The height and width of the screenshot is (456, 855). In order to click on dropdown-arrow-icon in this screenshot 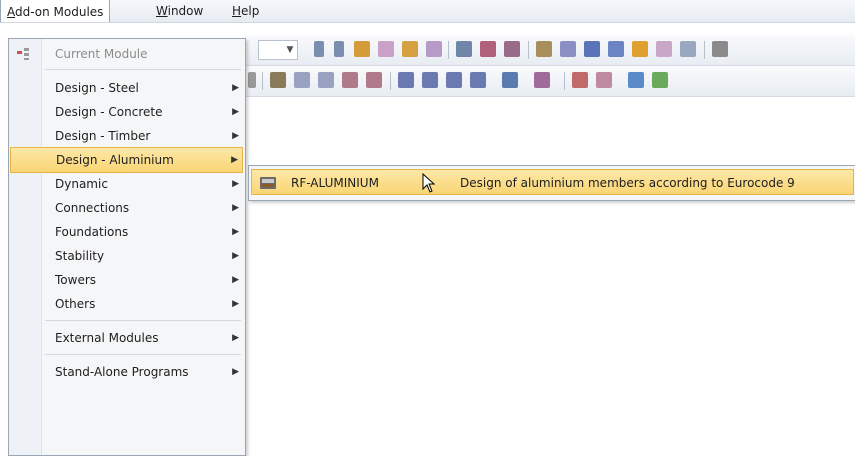, I will do `click(252, 80)`.